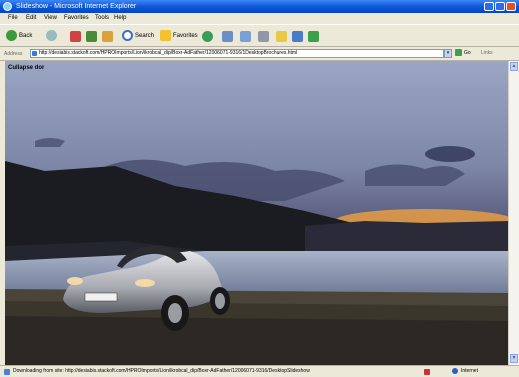  Describe the element at coordinates (13, 54) in the screenshot. I see `address-label: Address` at that location.